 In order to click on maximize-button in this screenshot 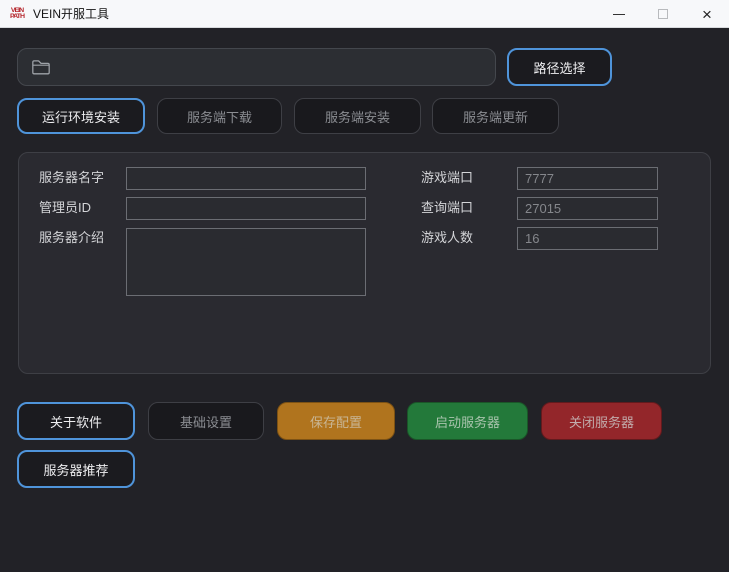, I will do `click(663, 14)`.